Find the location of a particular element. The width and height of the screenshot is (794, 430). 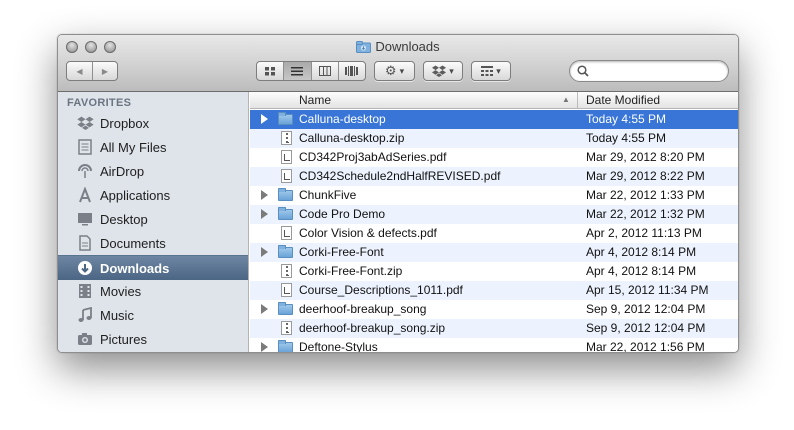

sidebar-item-label: Desktop is located at coordinates (124, 219).